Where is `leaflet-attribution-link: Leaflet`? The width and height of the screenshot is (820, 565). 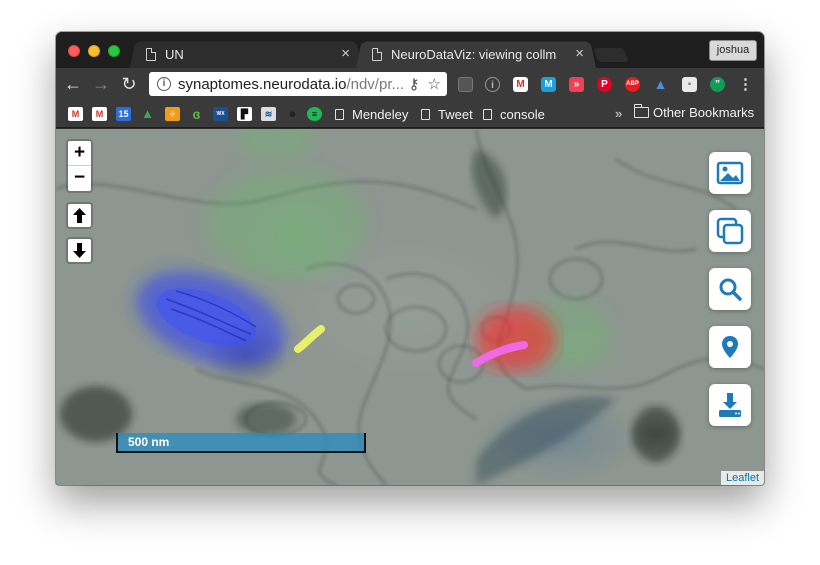 leaflet-attribution-link: Leaflet is located at coordinates (742, 478).